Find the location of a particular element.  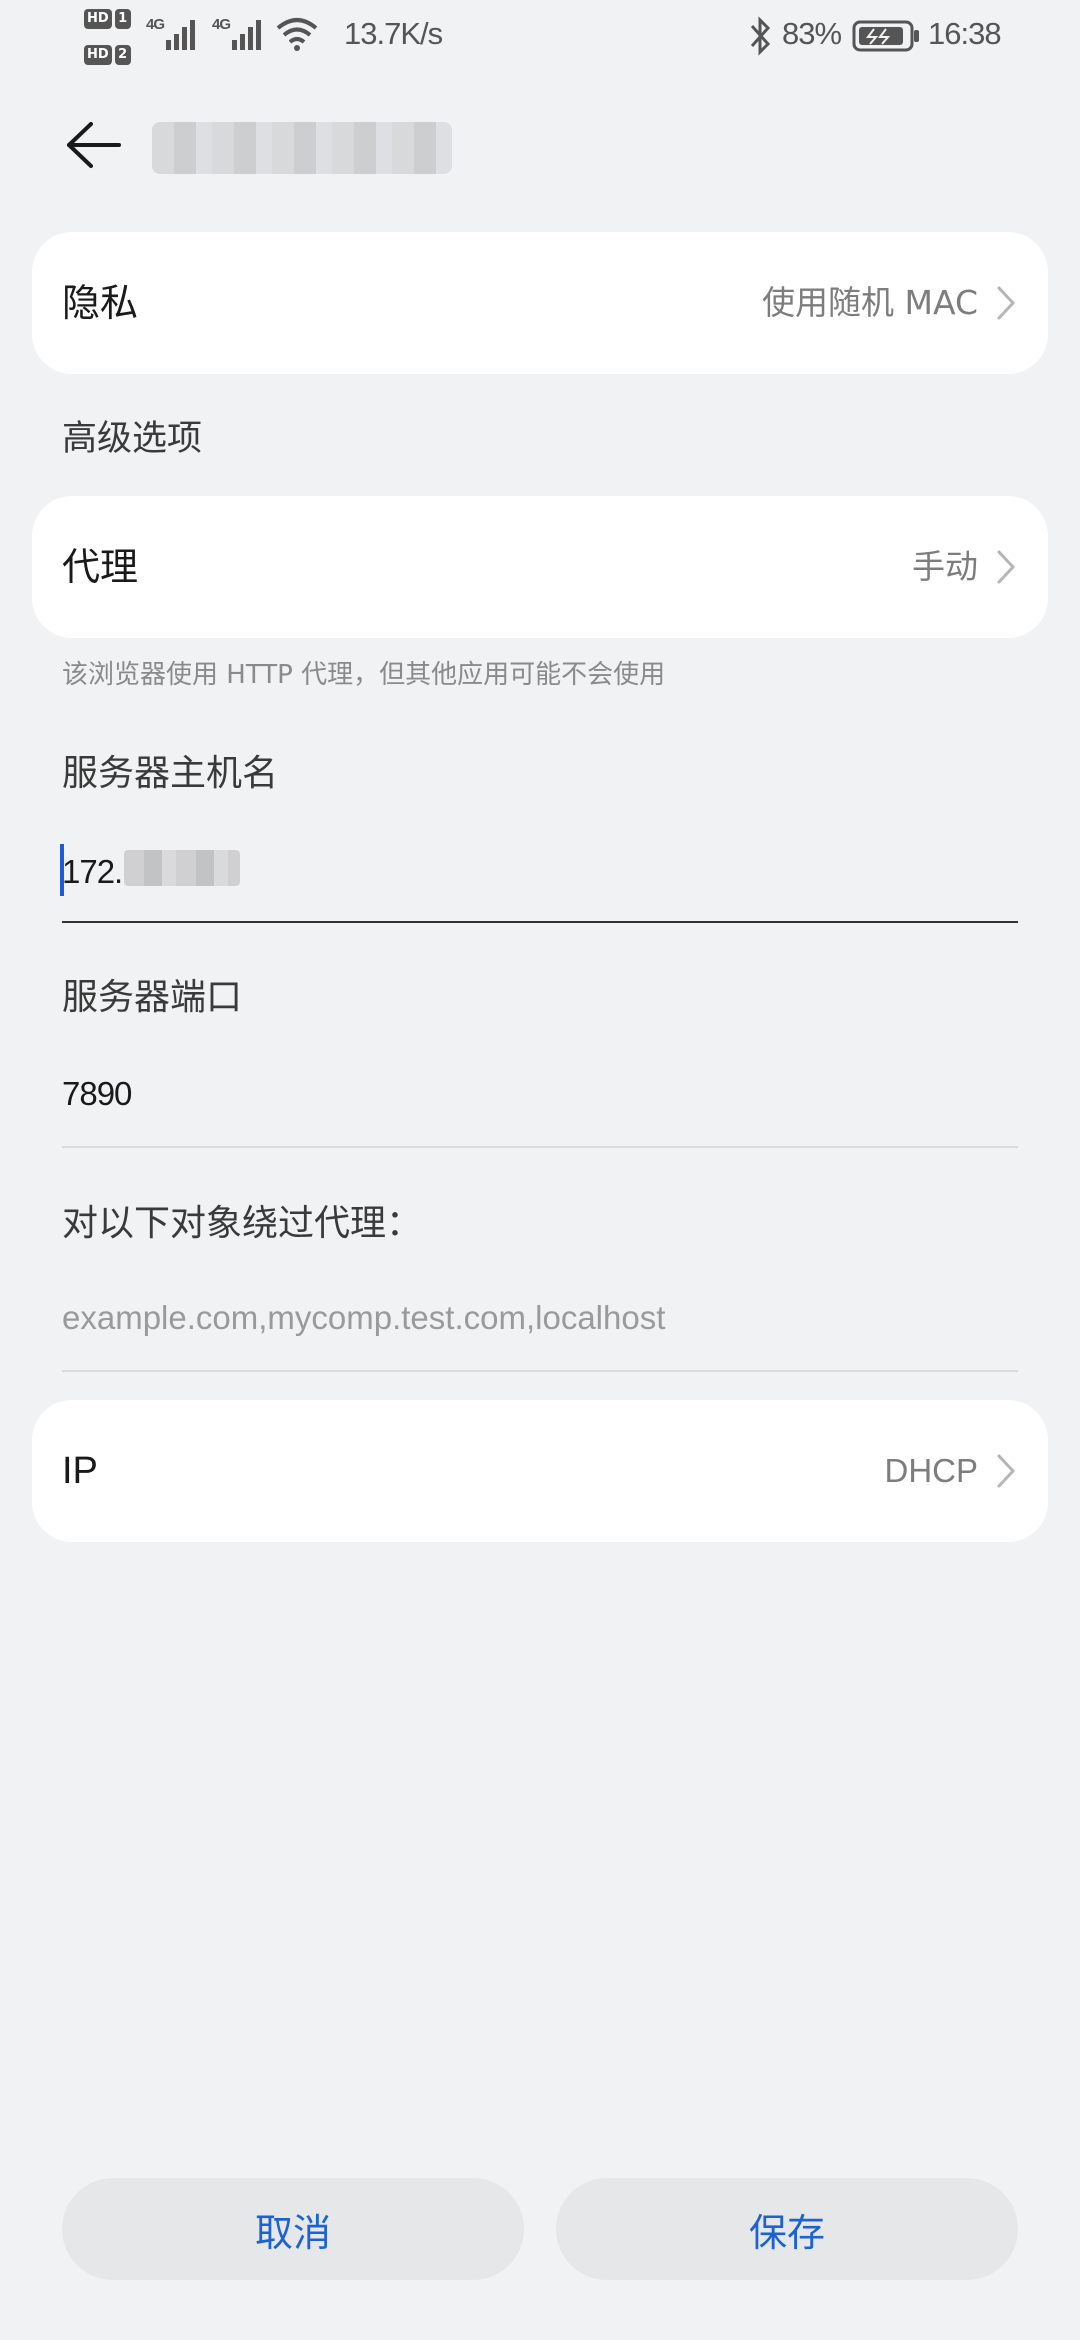

proxy-label: 代理 is located at coordinates (100, 567).